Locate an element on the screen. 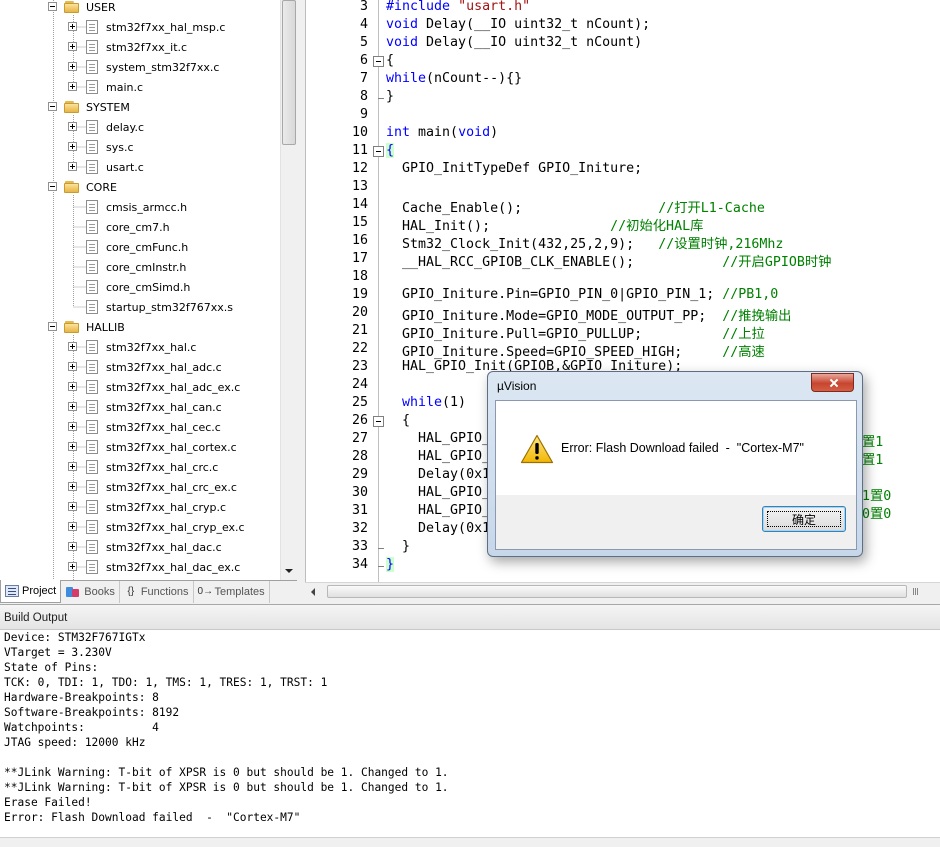  tree-file: stm32f7xx_hal_cryp.c is located at coordinates (148, 507).